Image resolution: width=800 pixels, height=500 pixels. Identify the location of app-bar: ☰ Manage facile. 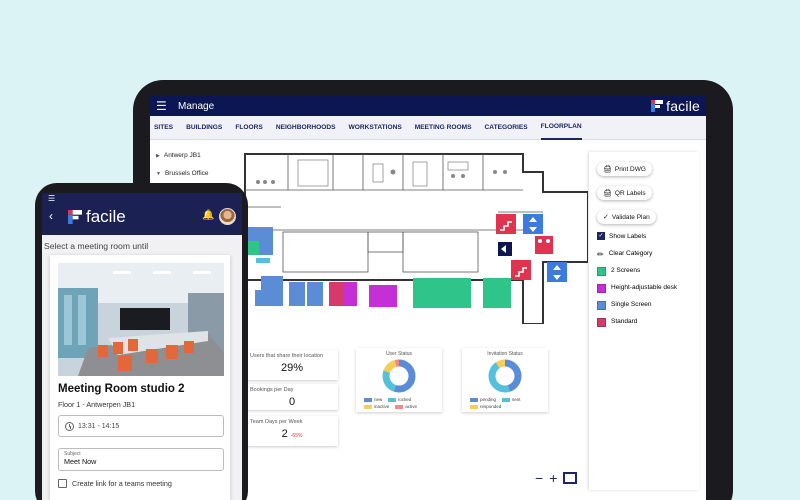
(428, 106).